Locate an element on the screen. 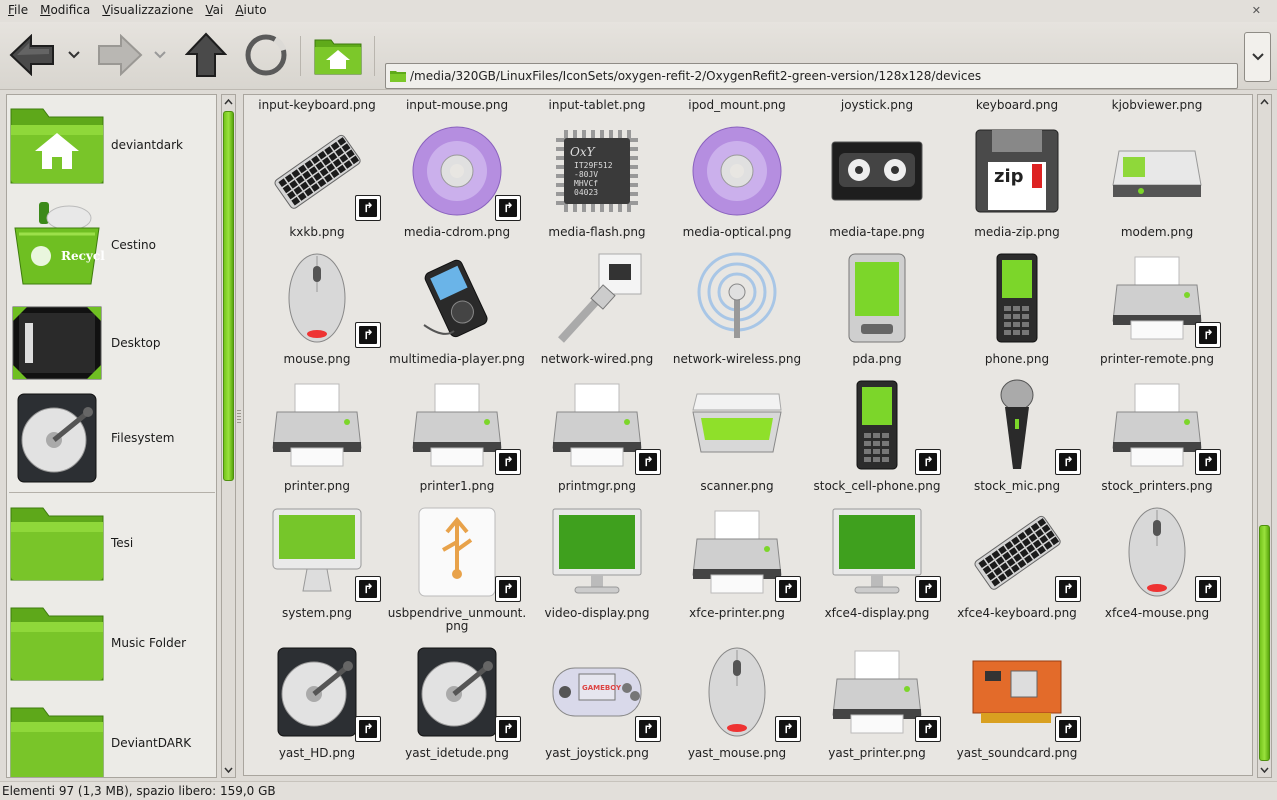 This screenshot has width=1277, height=800. file-item: ↱ xfce-printer.png is located at coordinates (737, 566).